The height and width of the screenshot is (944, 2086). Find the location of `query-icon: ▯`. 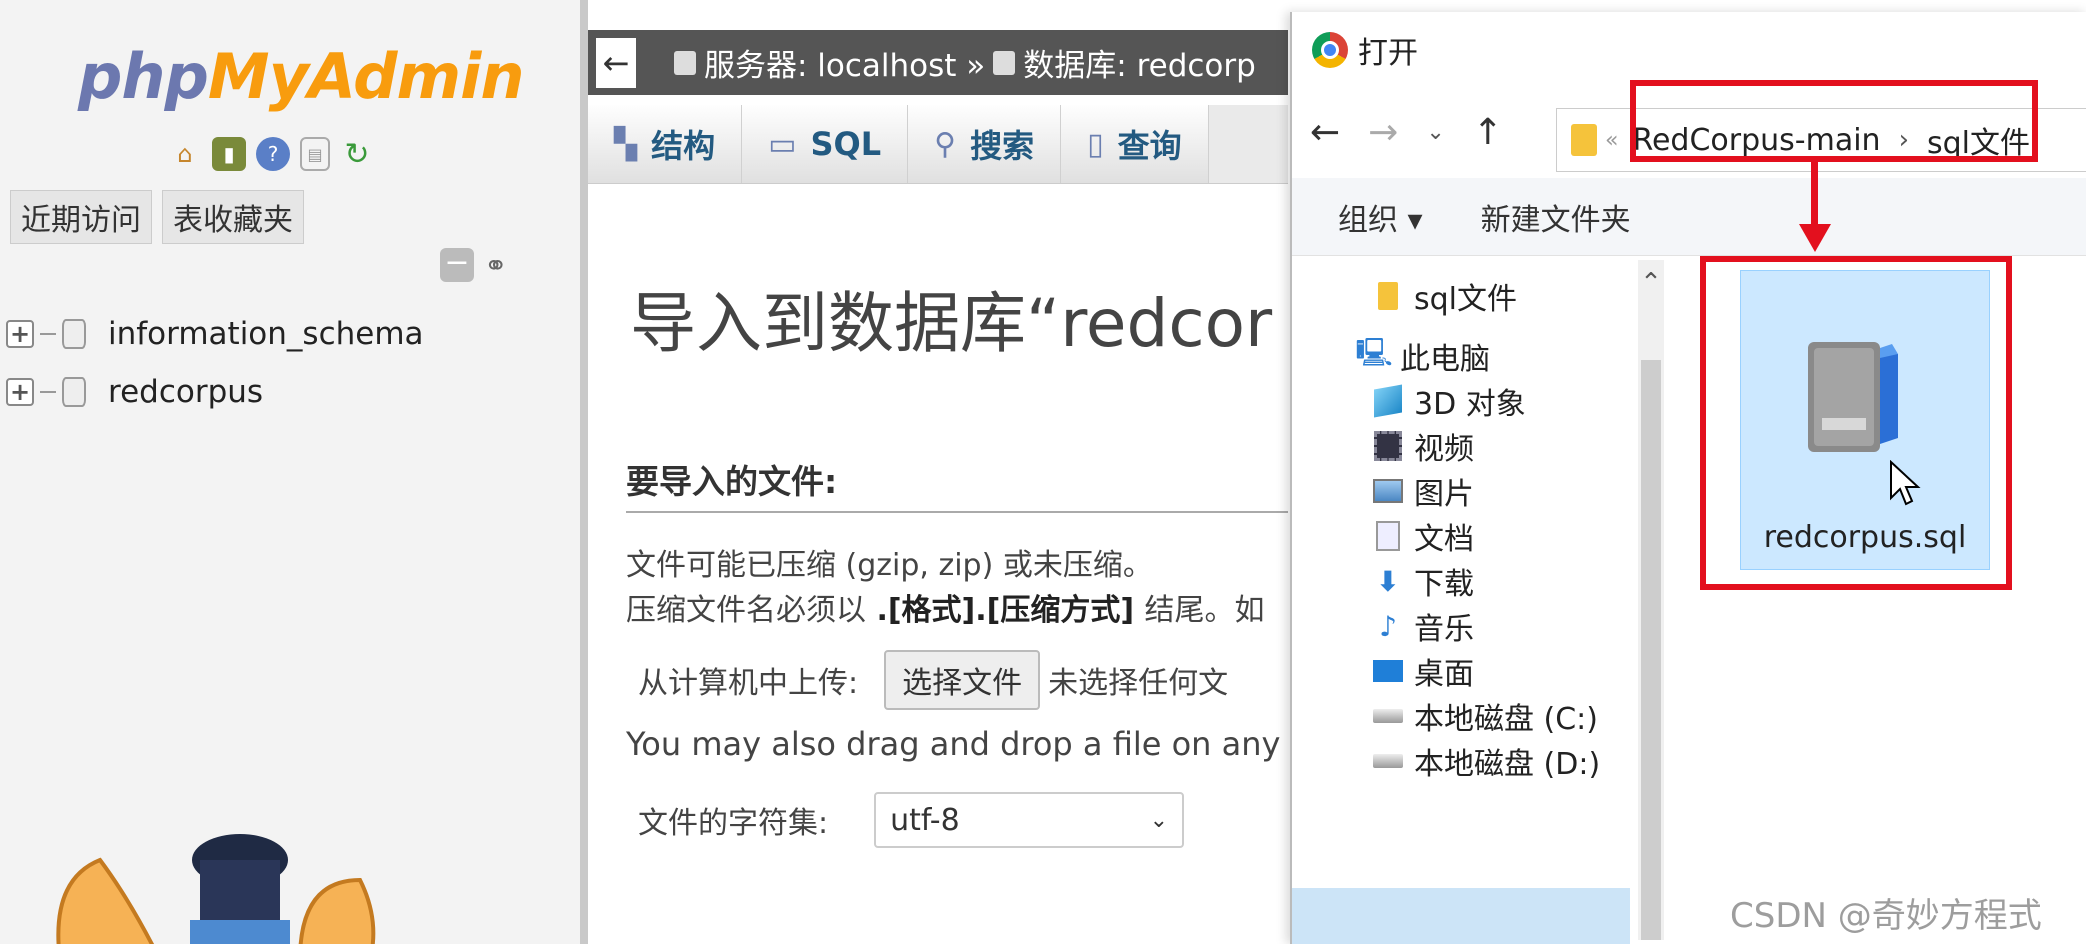

query-icon: ▯ is located at coordinates (1095, 144).